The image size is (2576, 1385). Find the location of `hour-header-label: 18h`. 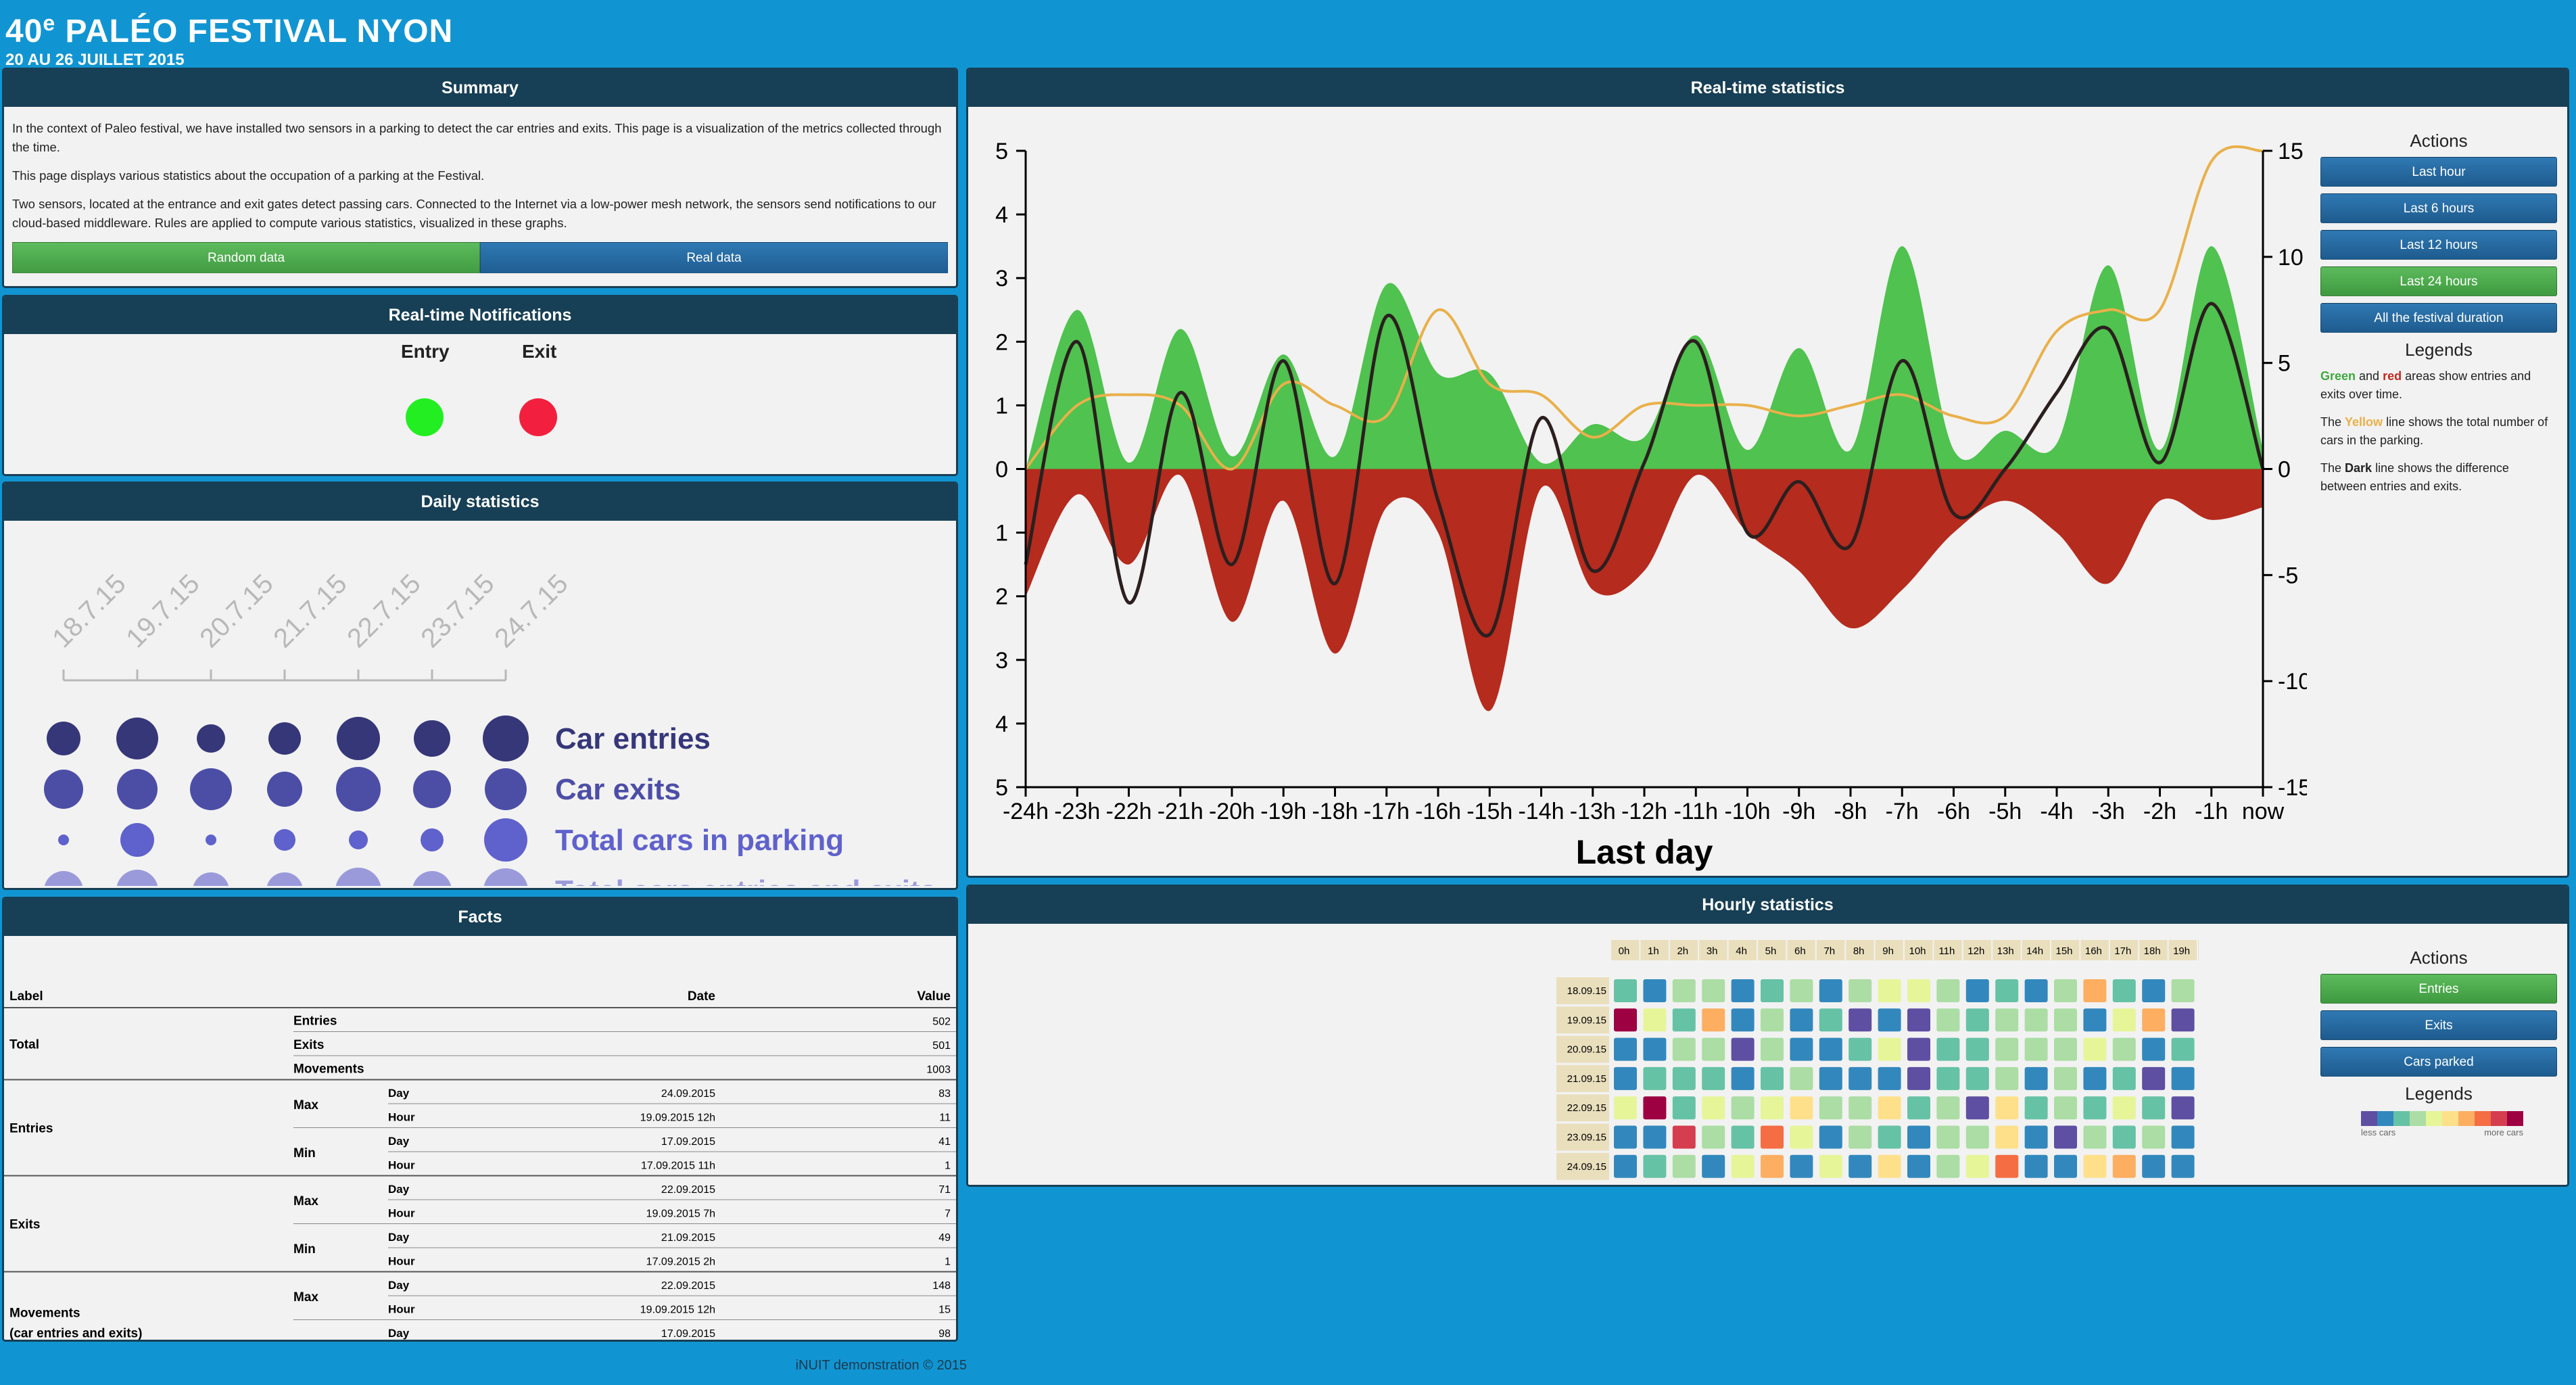

hour-header-label: 18h is located at coordinates (2152, 951).